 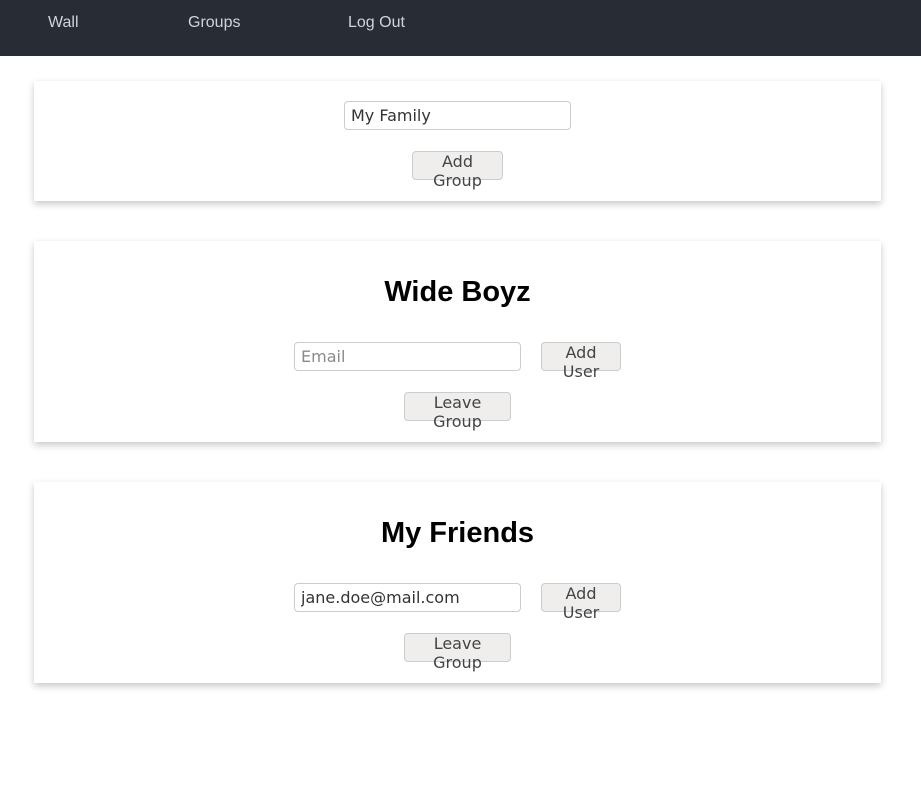 I want to click on new-group-card: Add Group, so click(x=457, y=141).